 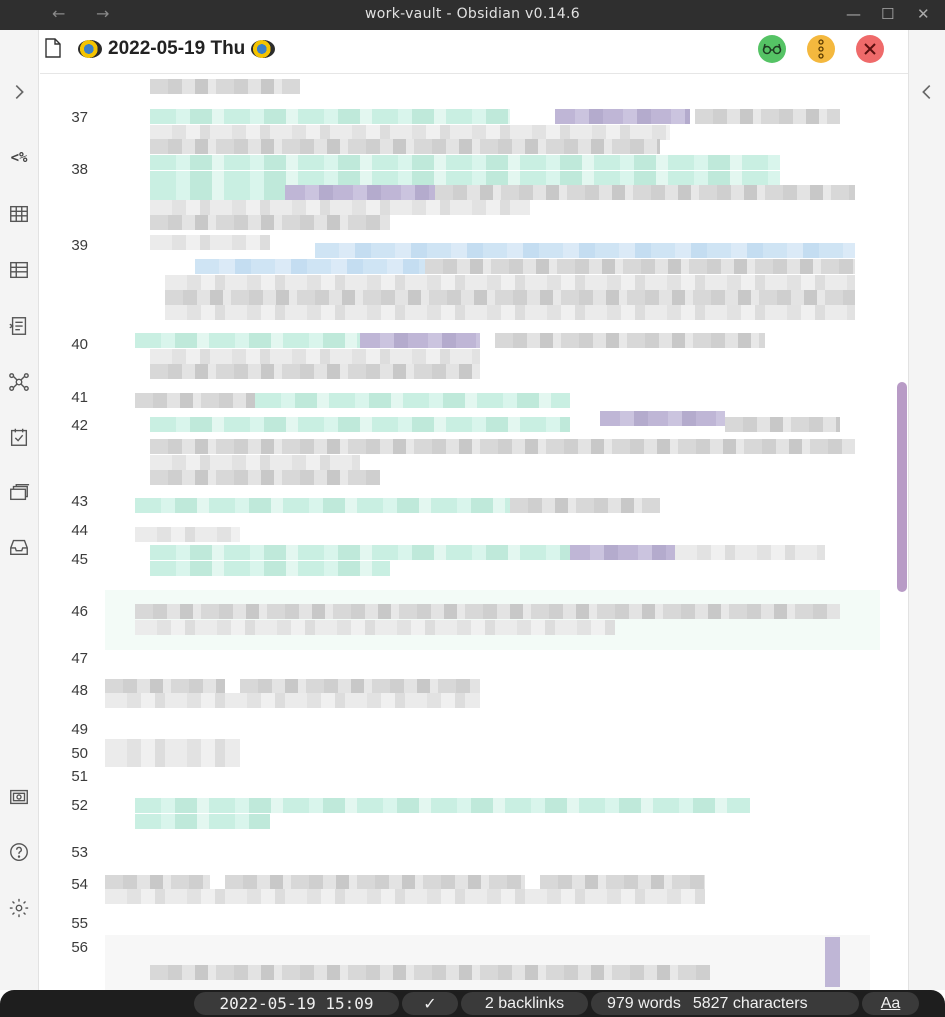 I want to click on line-number: 56, so click(x=79, y=947).